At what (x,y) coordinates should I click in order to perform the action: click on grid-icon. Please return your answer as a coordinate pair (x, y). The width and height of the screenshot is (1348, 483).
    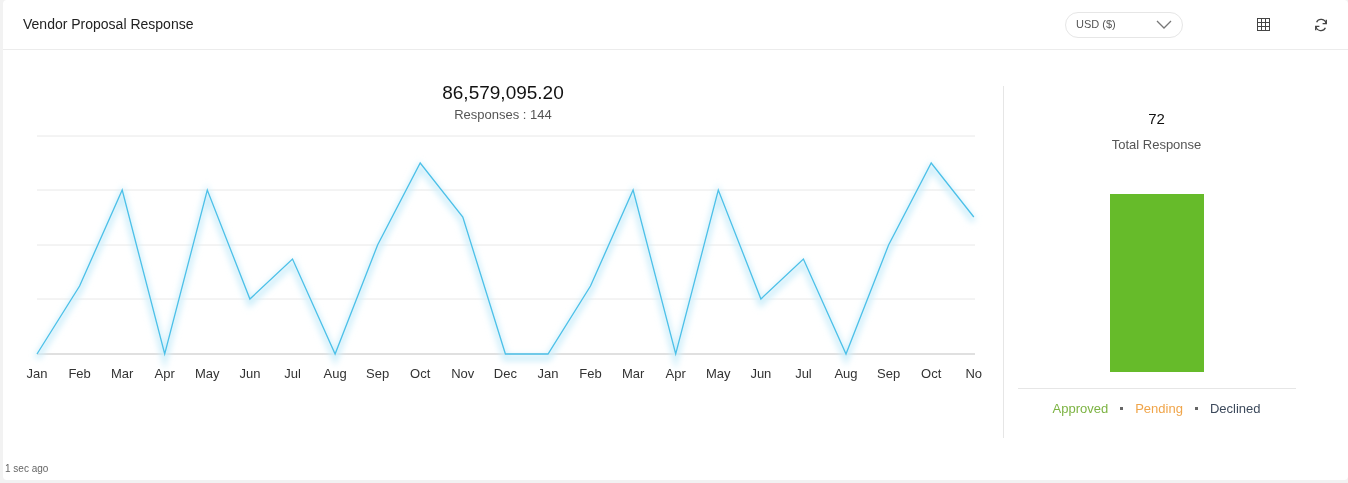
    Looking at the image, I should click on (1263, 24).